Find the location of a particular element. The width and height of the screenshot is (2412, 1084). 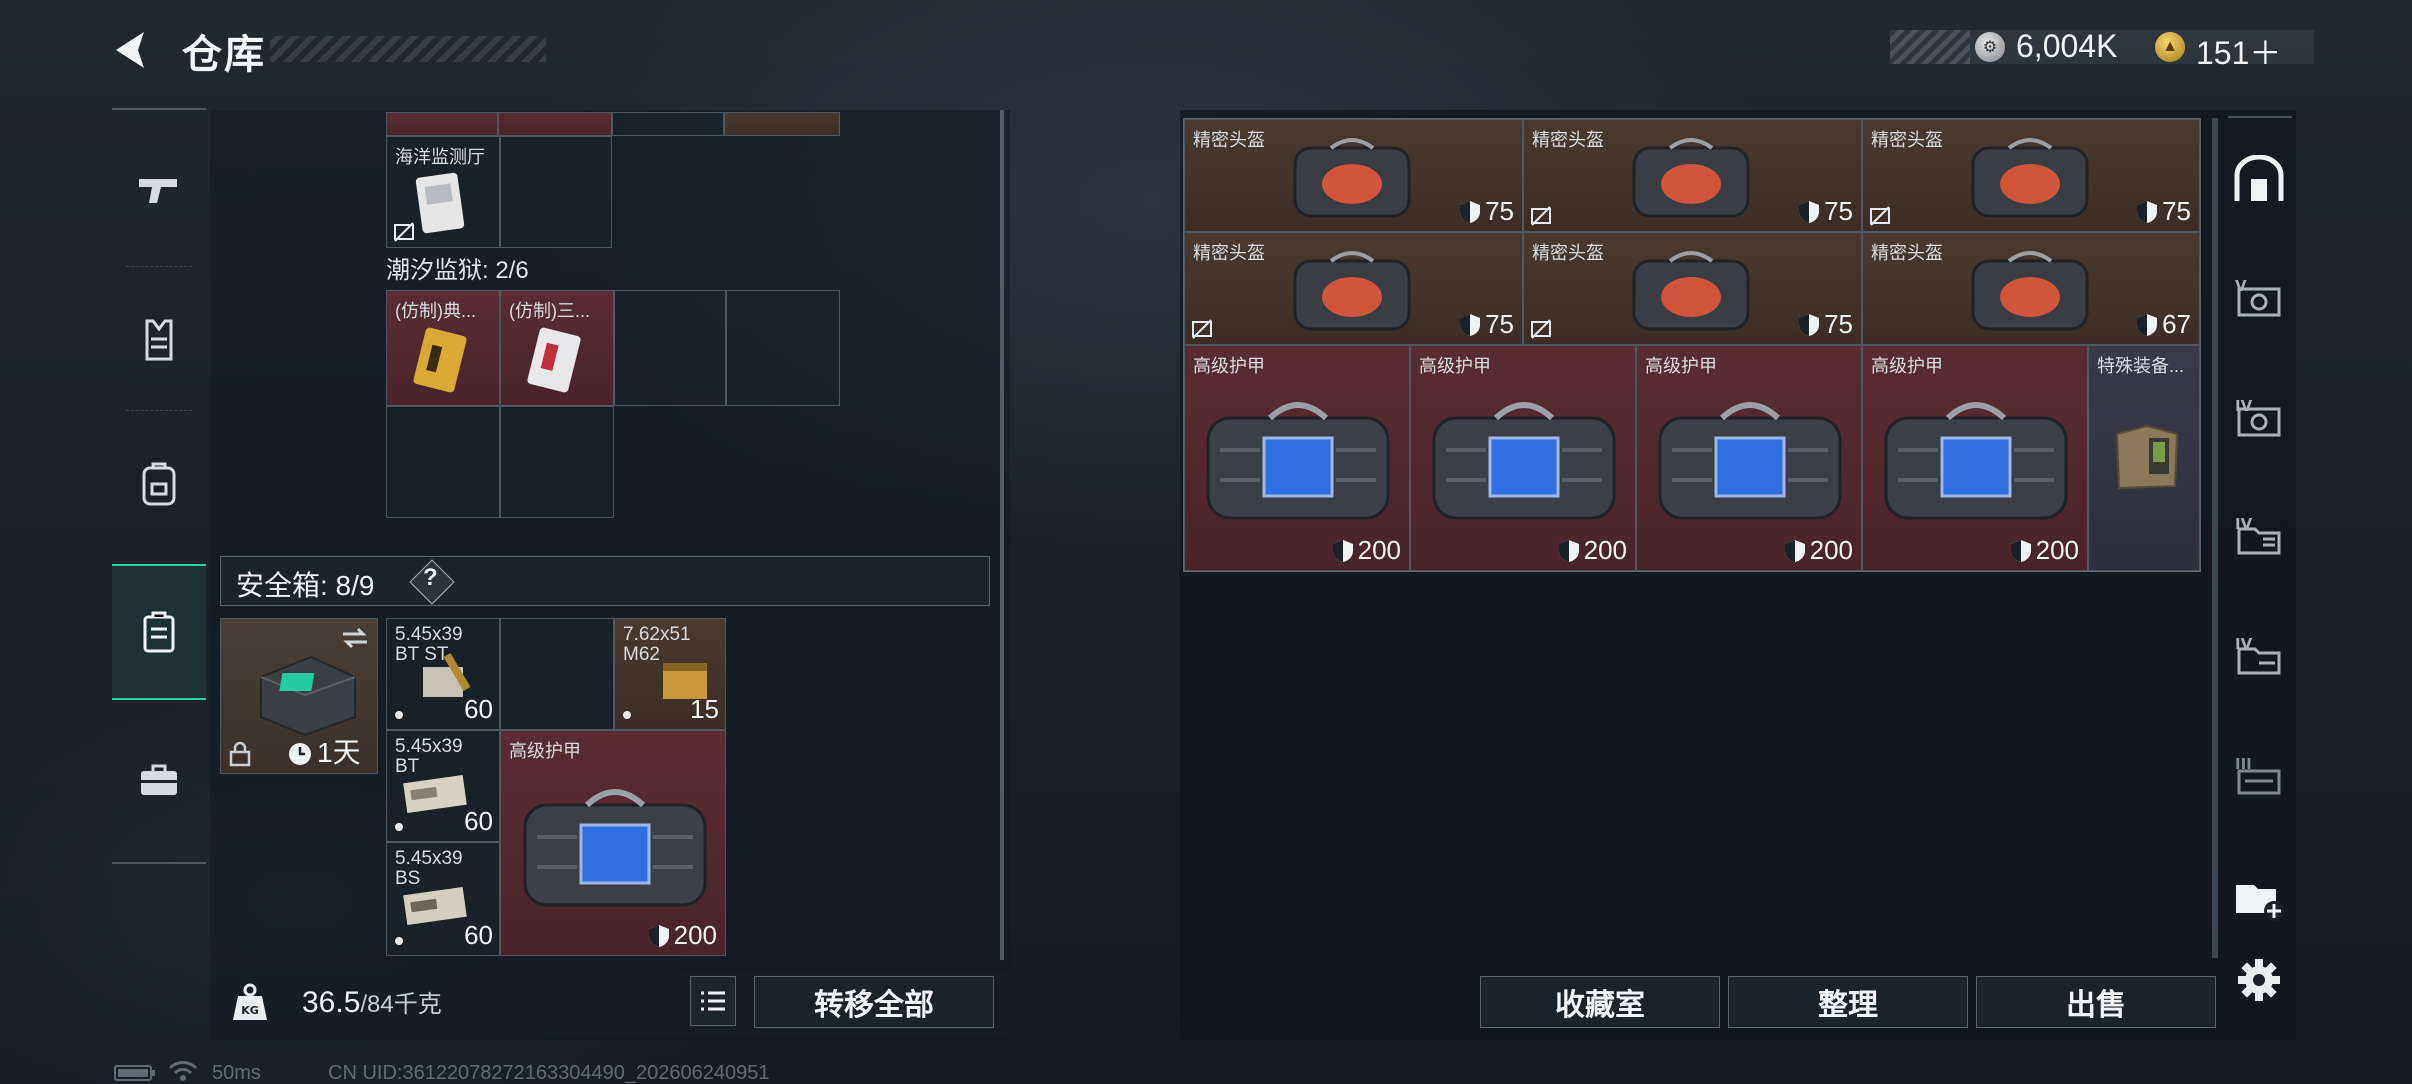

collection-room-button: 收藏室 is located at coordinates (1600, 1002).